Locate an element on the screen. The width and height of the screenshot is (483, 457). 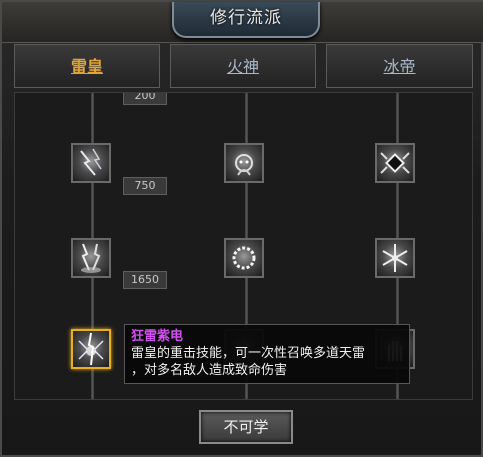
tab-label: 冰帝 is located at coordinates (399, 66).